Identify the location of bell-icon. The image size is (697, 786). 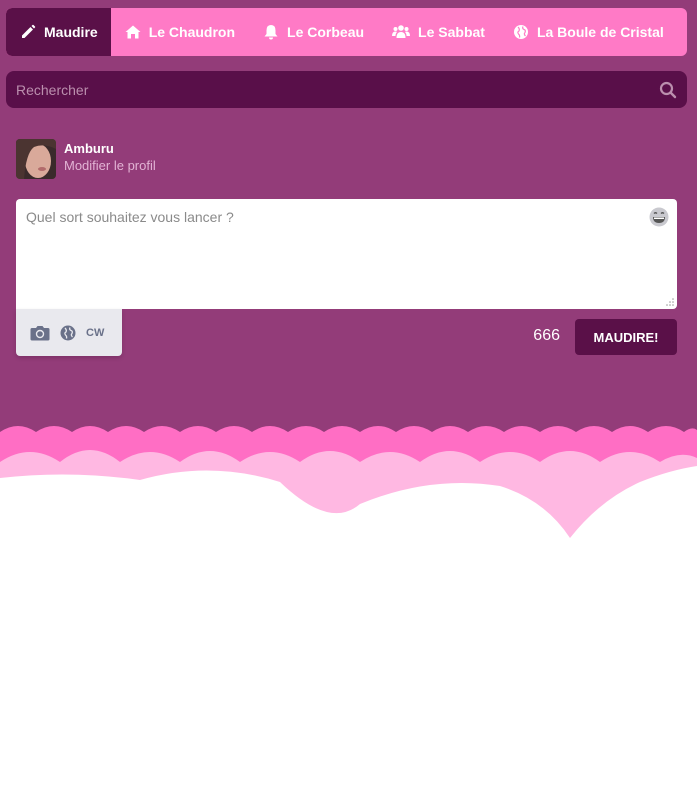
(271, 32).